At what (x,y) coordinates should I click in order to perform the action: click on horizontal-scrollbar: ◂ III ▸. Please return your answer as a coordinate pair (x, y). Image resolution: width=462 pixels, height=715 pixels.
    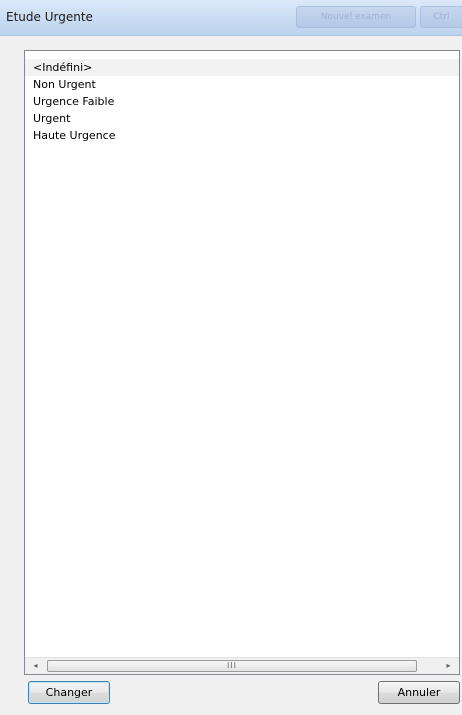
    Looking at the image, I should click on (242, 665).